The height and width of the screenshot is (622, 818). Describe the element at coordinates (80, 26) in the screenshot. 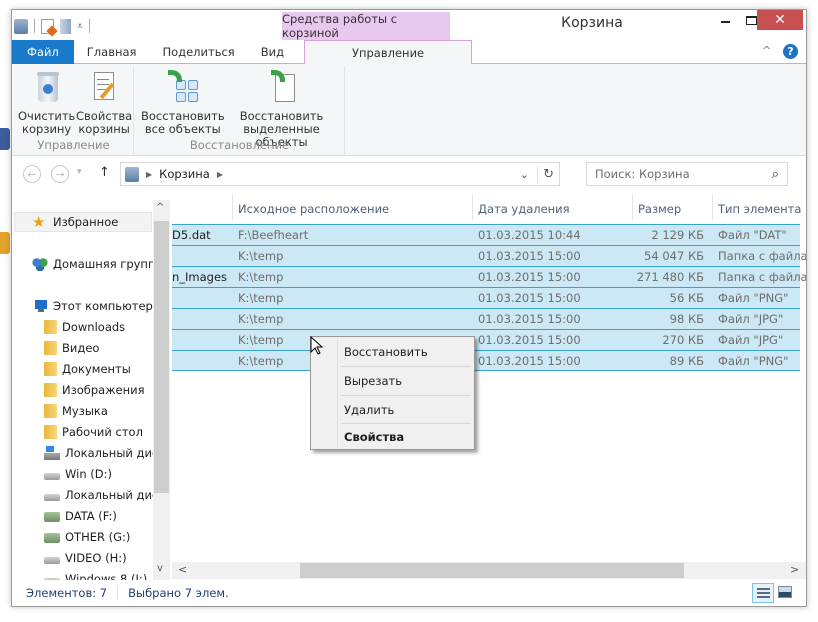

I see `customize-dropdown-icon: ⩡` at that location.